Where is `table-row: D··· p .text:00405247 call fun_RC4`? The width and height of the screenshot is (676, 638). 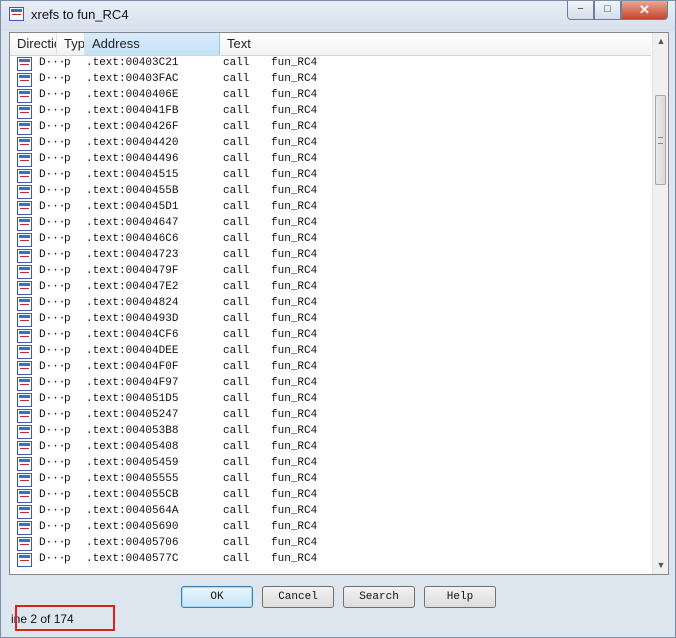
table-row: D··· p .text:00405247 call fun_RC4 is located at coordinates (330, 416).